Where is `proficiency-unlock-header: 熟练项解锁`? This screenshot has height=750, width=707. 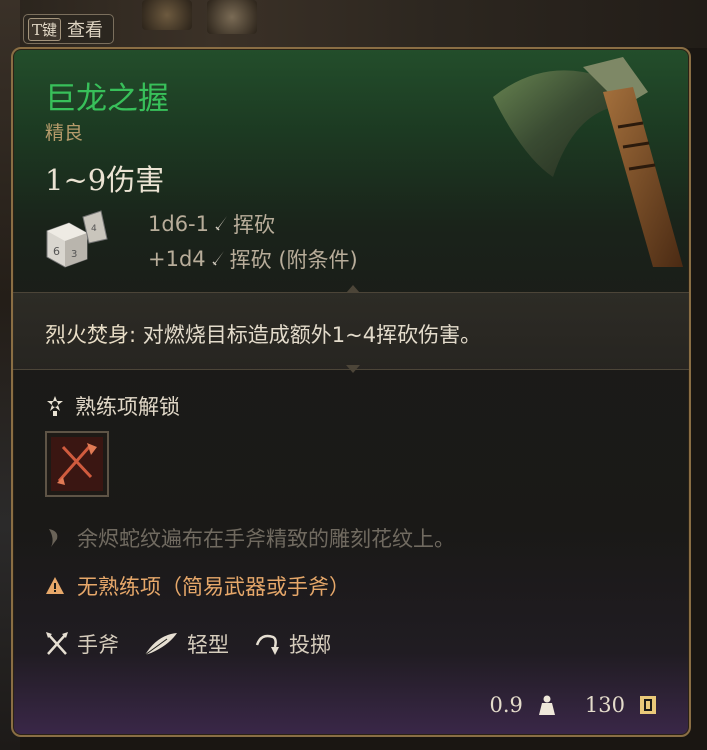
proficiency-unlock-header: 熟练项解锁 is located at coordinates (112, 406).